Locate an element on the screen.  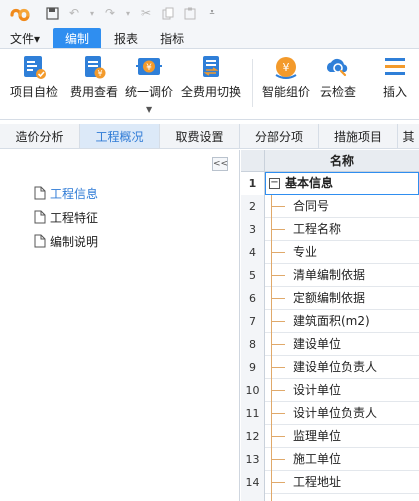
name-cell: 建筑面积(m2) is located at coordinates (342, 321).